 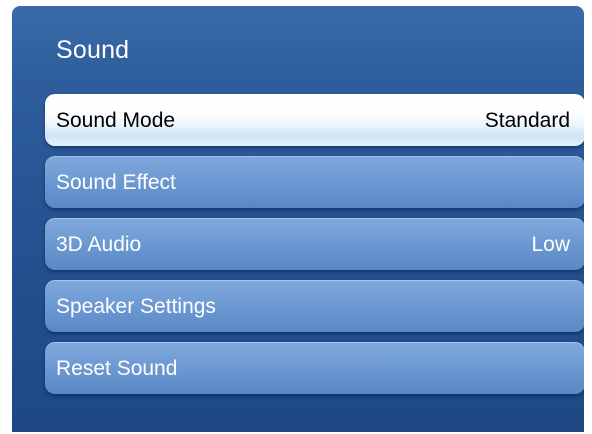 What do you see at coordinates (314, 368) in the screenshot?
I see `menu-item-reset-sound: Reset Sound` at bounding box center [314, 368].